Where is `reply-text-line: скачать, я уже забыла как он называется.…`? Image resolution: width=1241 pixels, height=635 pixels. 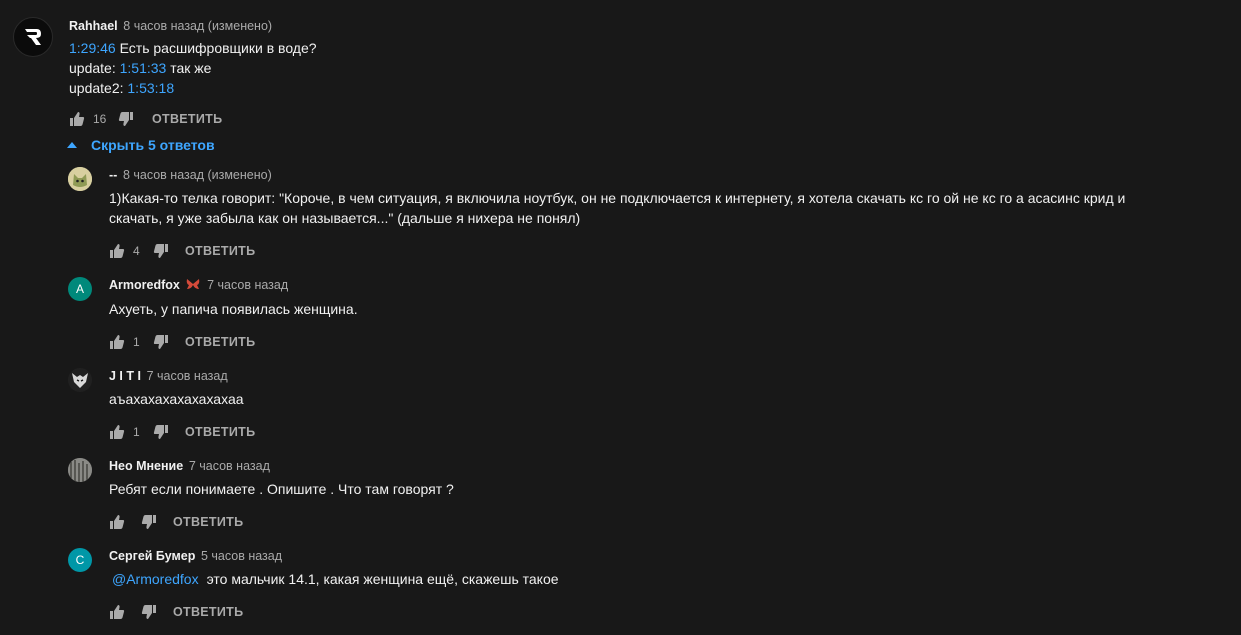
reply-text-line: скачать, я уже забыла как он называется.… is located at coordinates (345, 218).